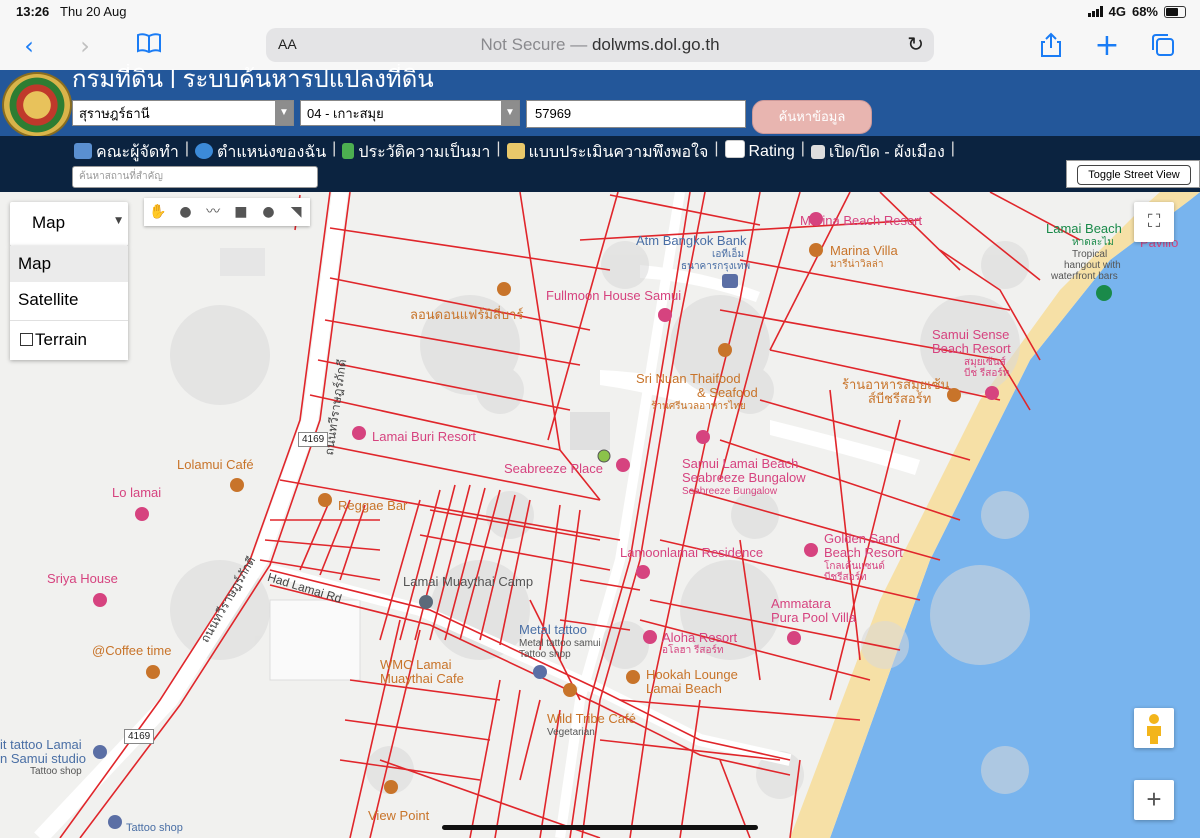 The image size is (1200, 838). What do you see at coordinates (861, 221) in the screenshot?
I see `poi-marina-beach: Marina Beach Resort` at bounding box center [861, 221].